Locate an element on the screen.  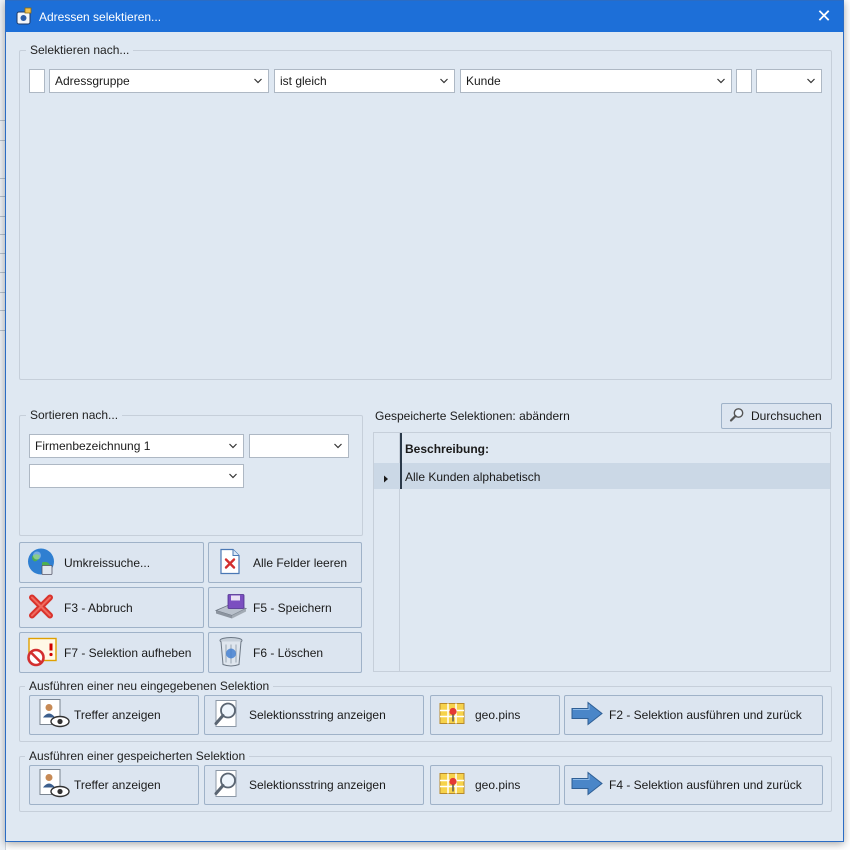
browse-button: Durchsuchen is located at coordinates (776, 416).